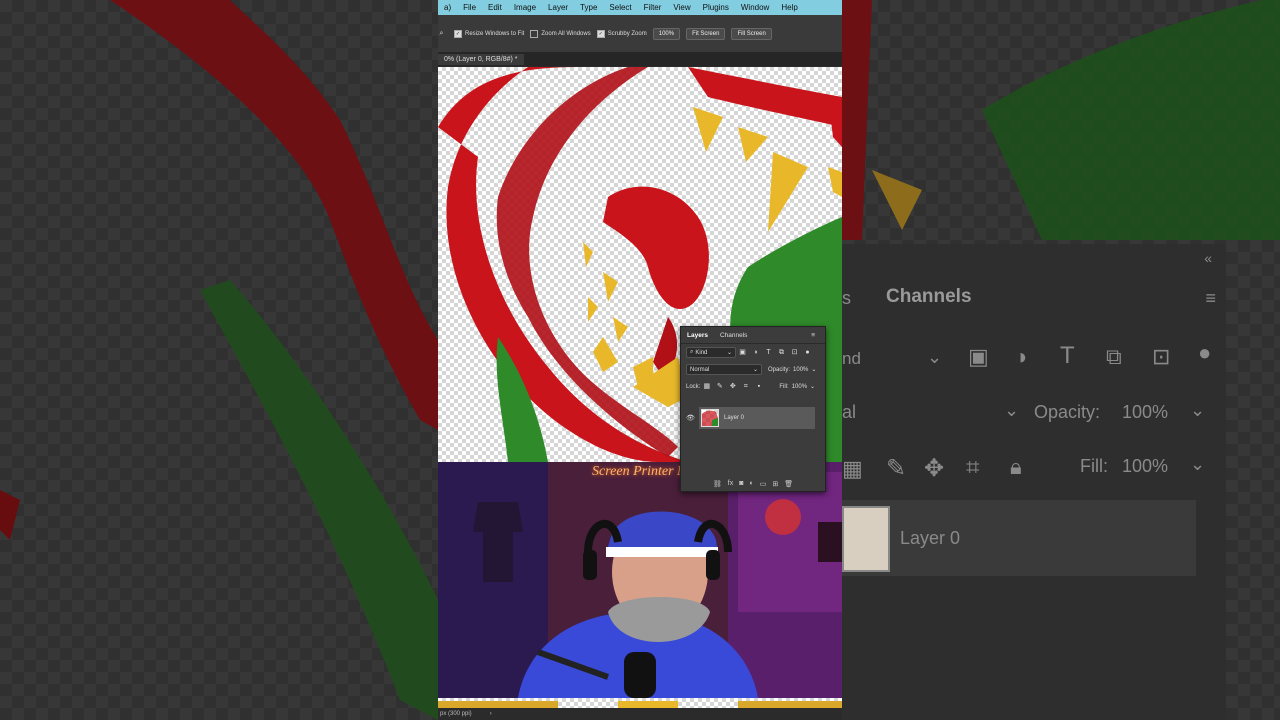  Describe the element at coordinates (558, 7) in the screenshot. I see `menu-layer: Layer` at that location.